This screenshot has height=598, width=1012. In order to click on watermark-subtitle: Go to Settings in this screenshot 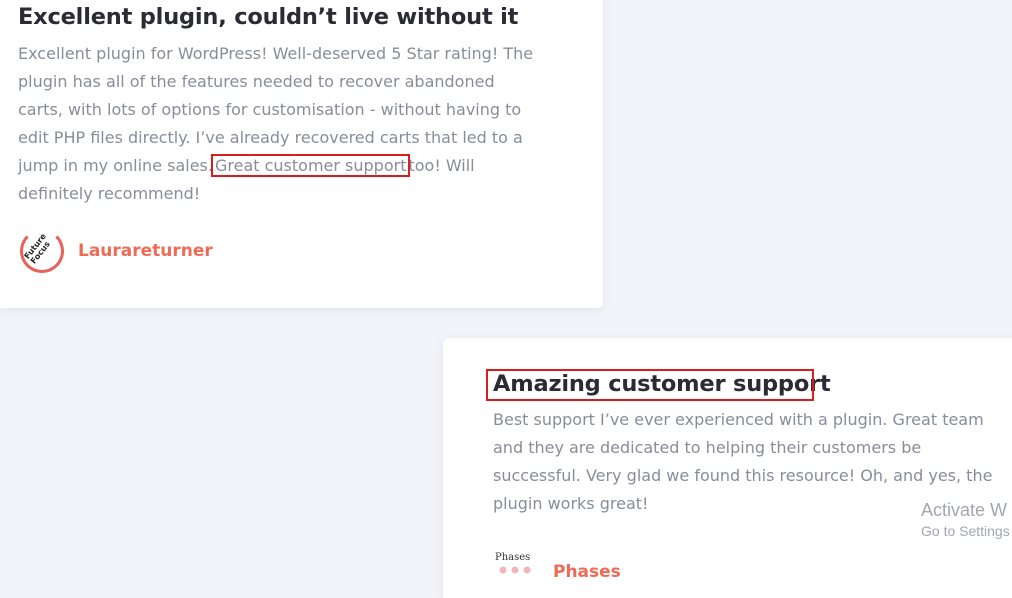, I will do `click(965, 531)`.